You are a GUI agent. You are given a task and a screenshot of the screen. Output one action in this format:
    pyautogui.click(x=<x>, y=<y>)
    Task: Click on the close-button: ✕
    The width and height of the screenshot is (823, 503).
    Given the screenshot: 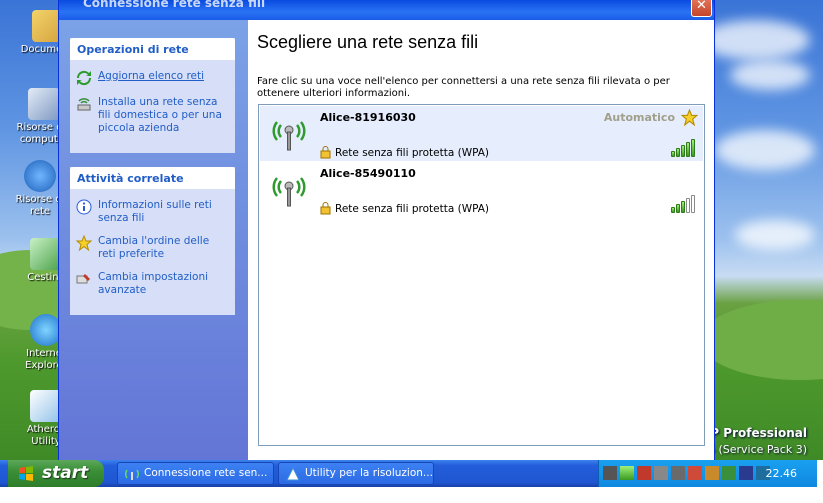 What is the action you would take?
    pyautogui.click(x=701, y=8)
    